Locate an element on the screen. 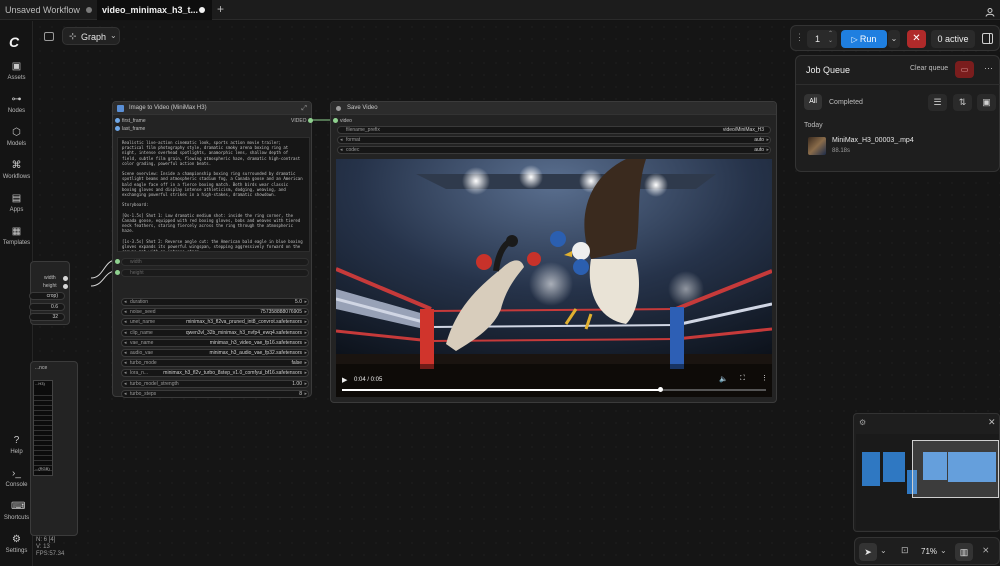 This screenshot has width=1000, height=566. video-progress-knob is located at coordinates (660, 389).